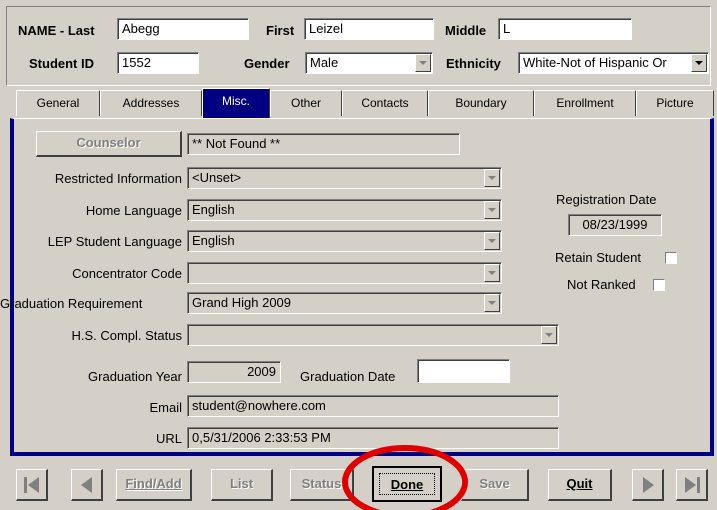 The image size is (717, 510). What do you see at coordinates (56, 30) in the screenshot?
I see `name-last-label: NAME - Last` at bounding box center [56, 30].